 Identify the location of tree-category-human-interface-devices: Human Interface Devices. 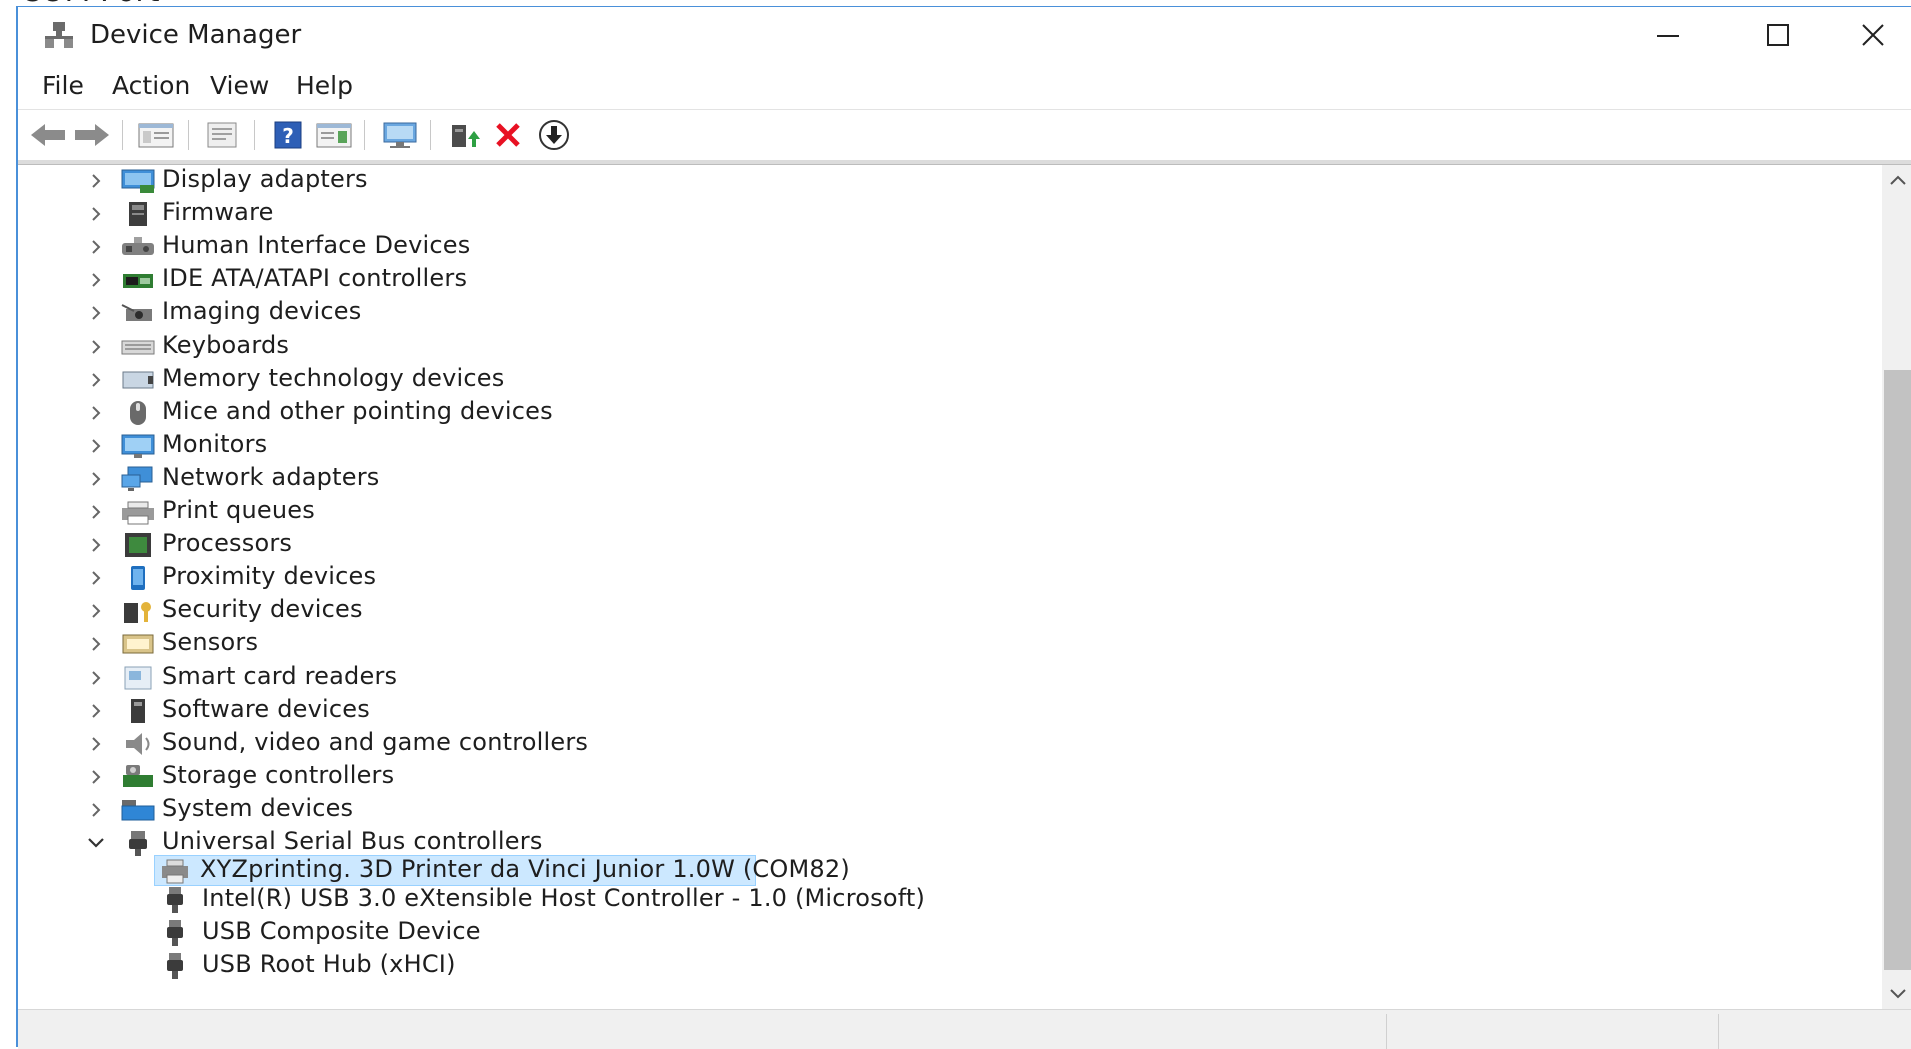
(470, 246).